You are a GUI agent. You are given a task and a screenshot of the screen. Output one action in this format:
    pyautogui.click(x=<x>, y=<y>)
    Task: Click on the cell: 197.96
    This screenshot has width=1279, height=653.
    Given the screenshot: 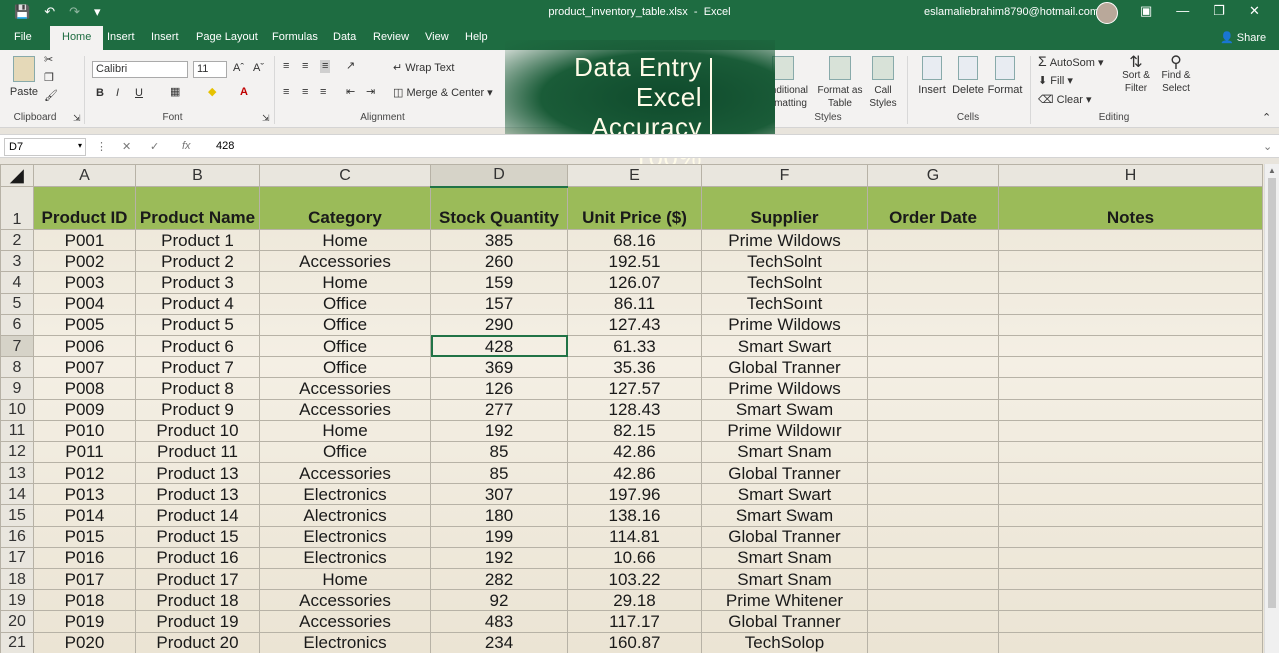 What is the action you would take?
    pyautogui.click(x=634, y=494)
    